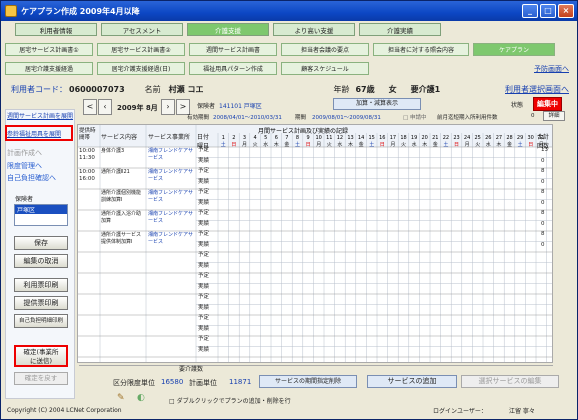 The image size is (578, 420). Describe the element at coordinates (142, 29) in the screenshot. I see `tab-assessment: アセスメント` at that location.